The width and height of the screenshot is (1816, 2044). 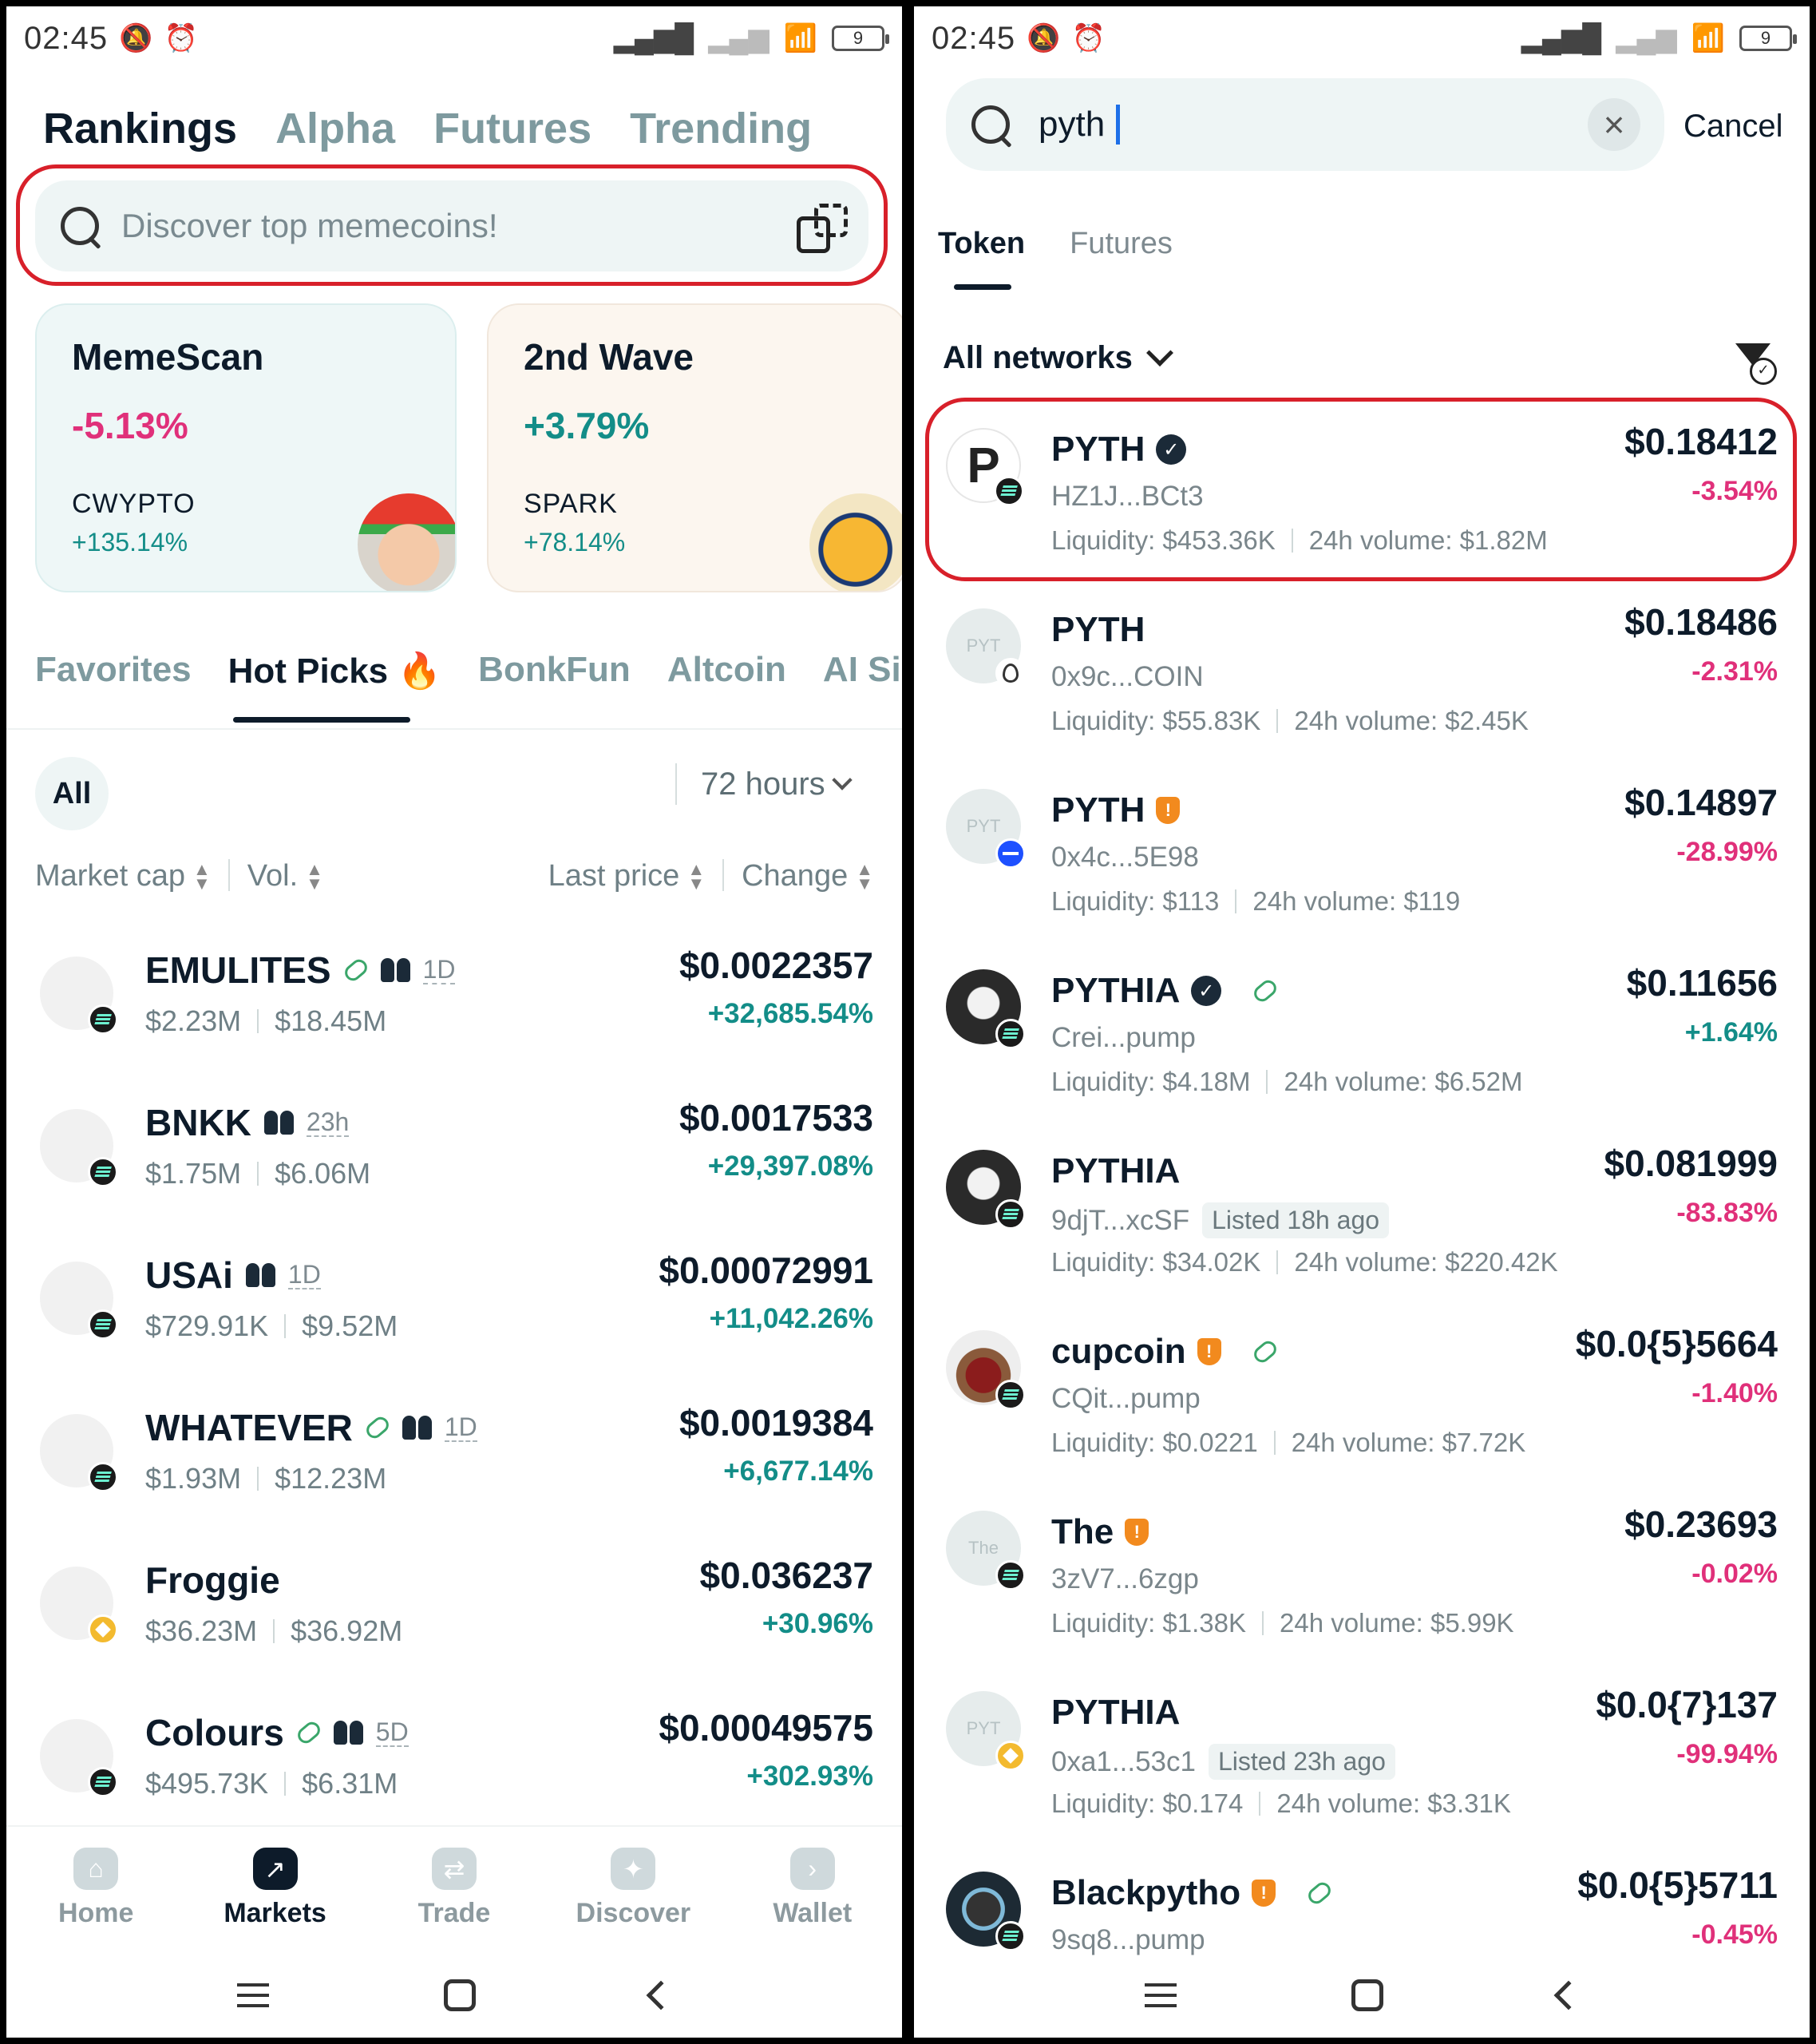 What do you see at coordinates (1702, 983) in the screenshot?
I see `token-price: $0.11656` at bounding box center [1702, 983].